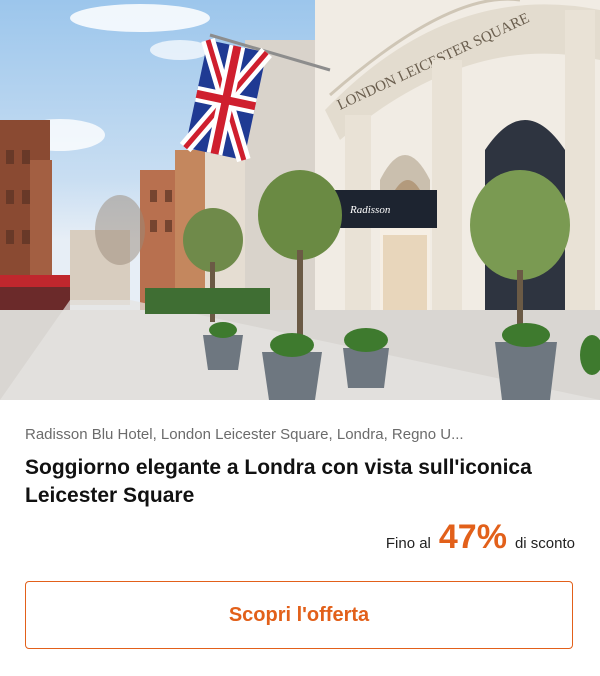  What do you see at coordinates (472, 537) in the screenshot?
I see `discount-value: 47%` at bounding box center [472, 537].